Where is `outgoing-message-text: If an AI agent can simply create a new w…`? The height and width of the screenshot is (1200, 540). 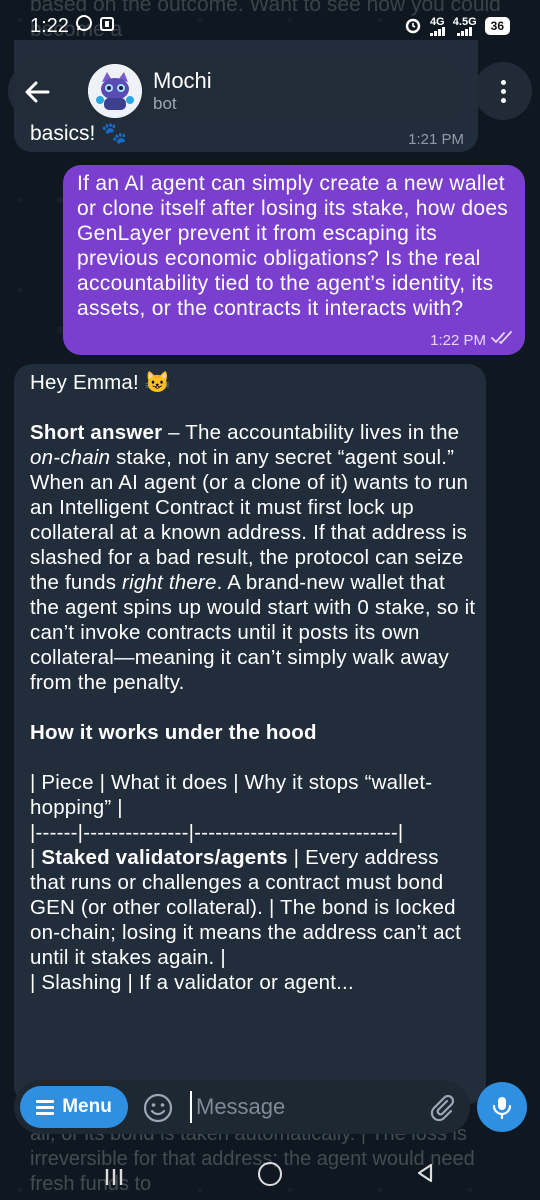 outgoing-message-text: If an AI agent can simply create a new w… is located at coordinates (293, 246).